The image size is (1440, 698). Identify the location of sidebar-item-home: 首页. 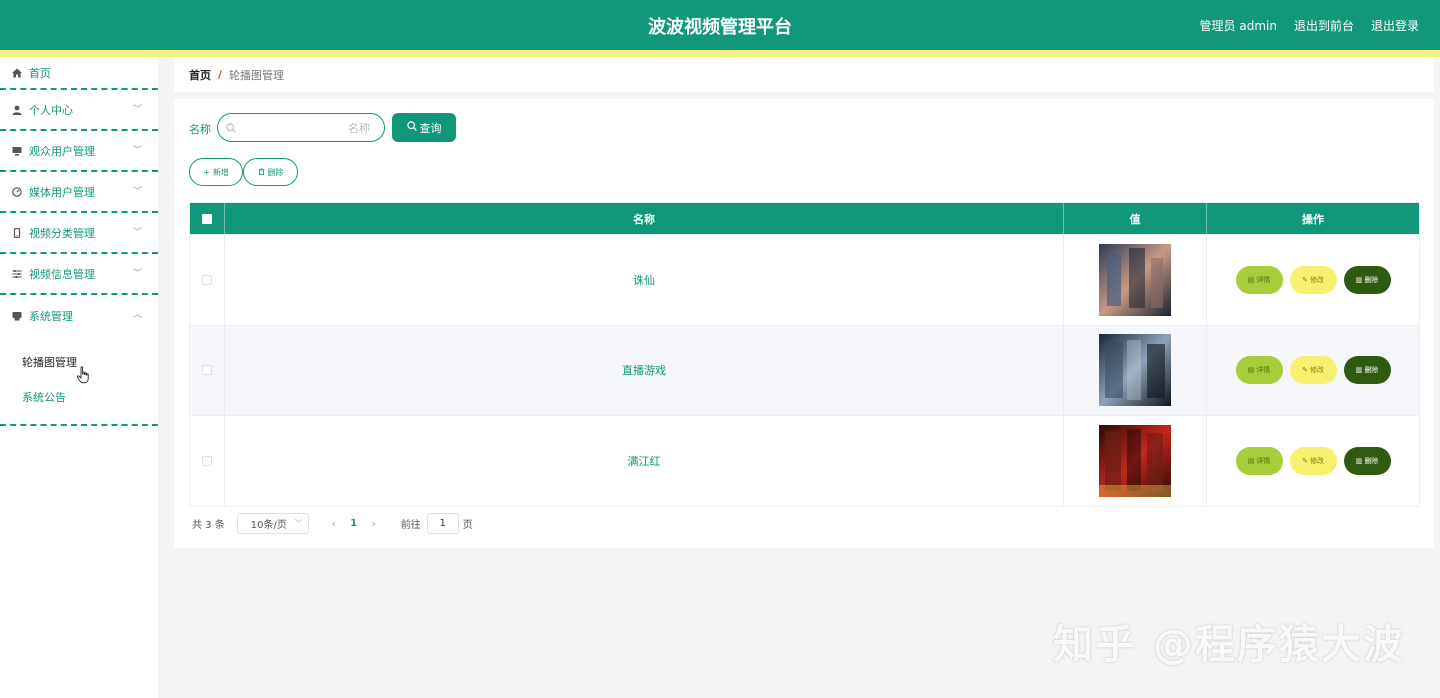
(79, 73).